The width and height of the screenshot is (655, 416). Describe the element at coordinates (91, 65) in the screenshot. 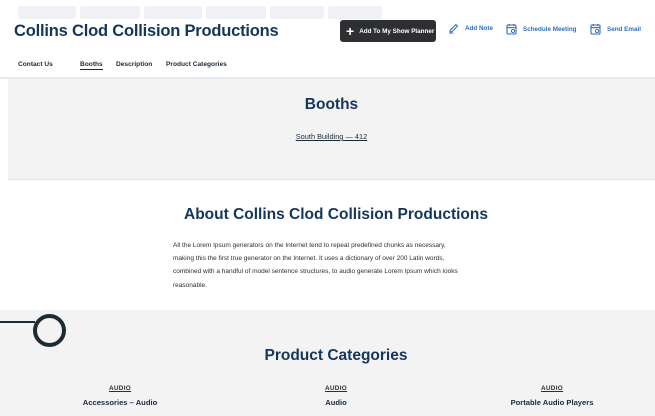

I see `tab-booths: Booths` at that location.